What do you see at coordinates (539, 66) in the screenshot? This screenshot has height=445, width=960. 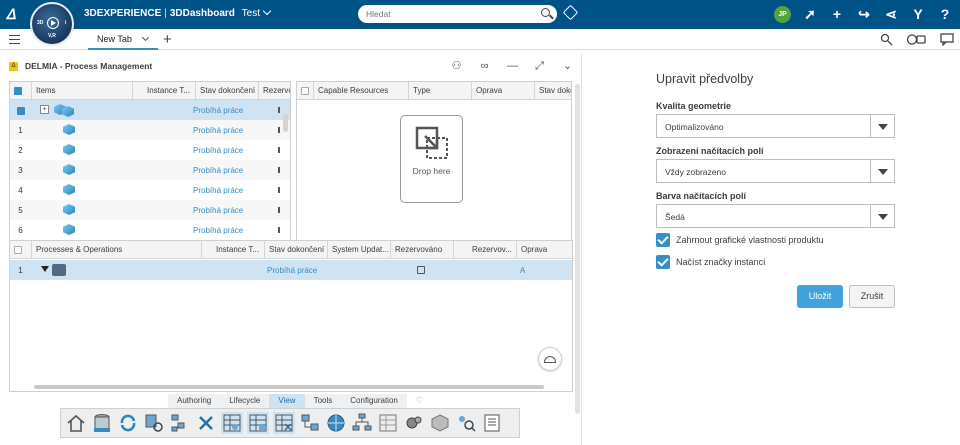 I see `fullscreen-icon: ⤢` at bounding box center [539, 66].